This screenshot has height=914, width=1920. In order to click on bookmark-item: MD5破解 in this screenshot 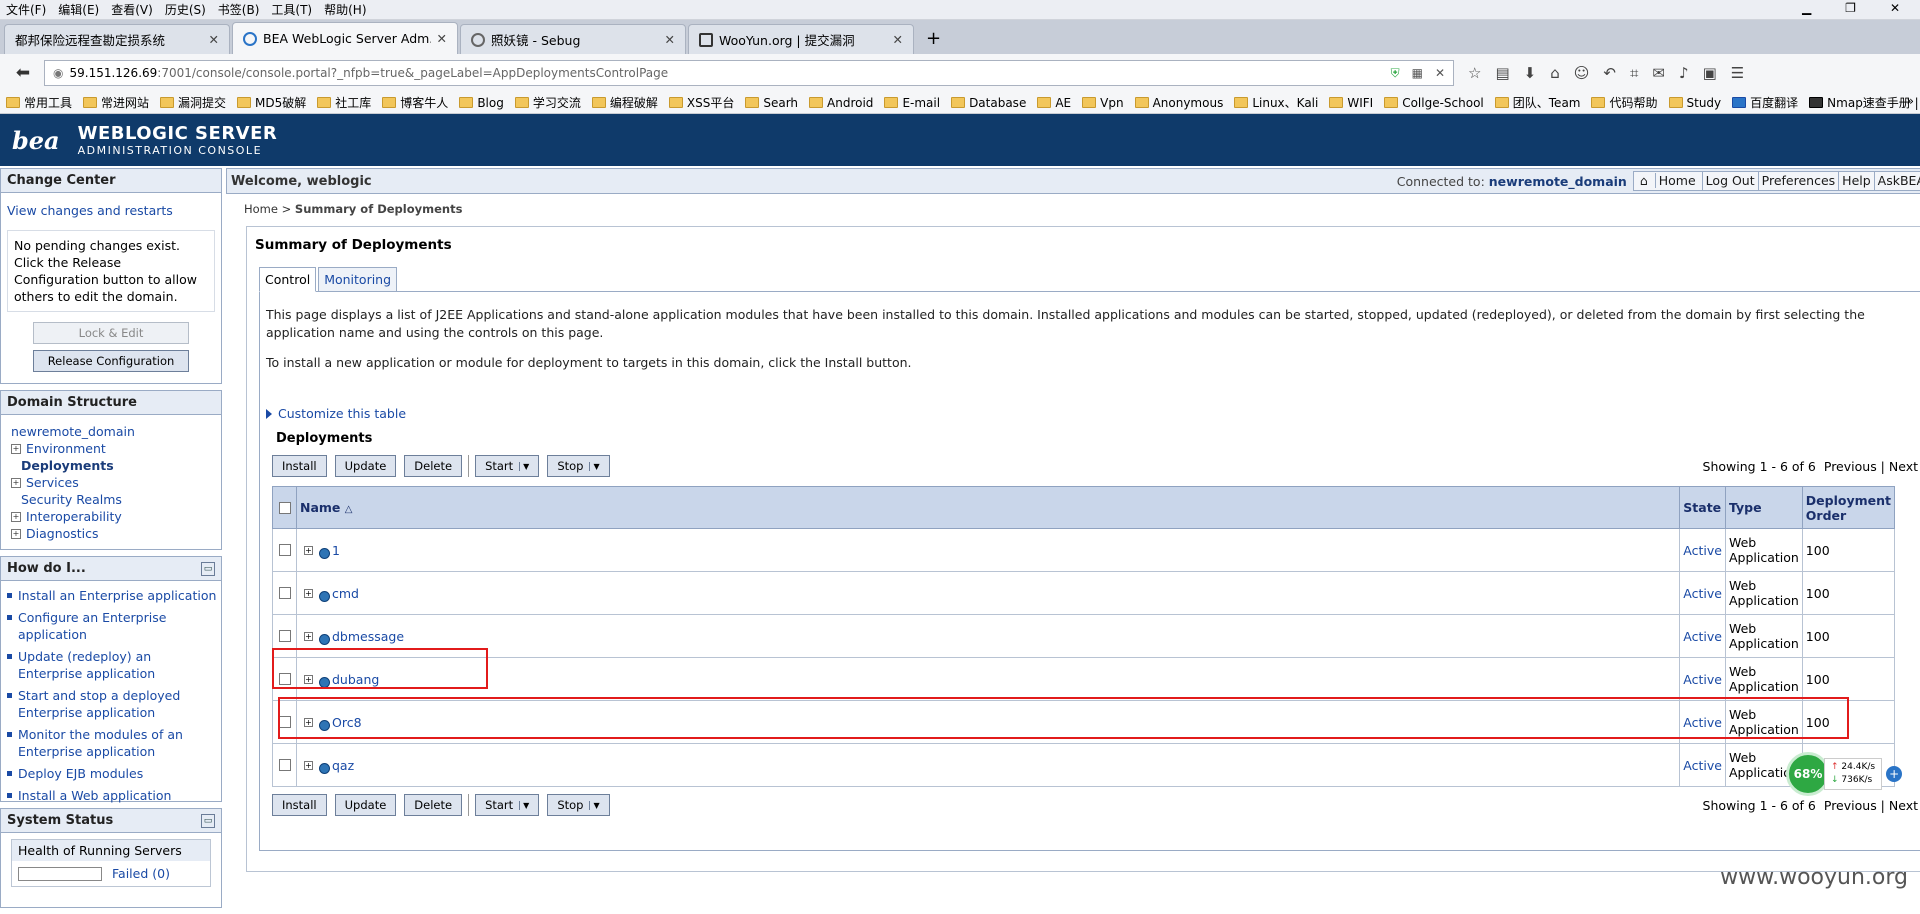, I will do `click(271, 102)`.